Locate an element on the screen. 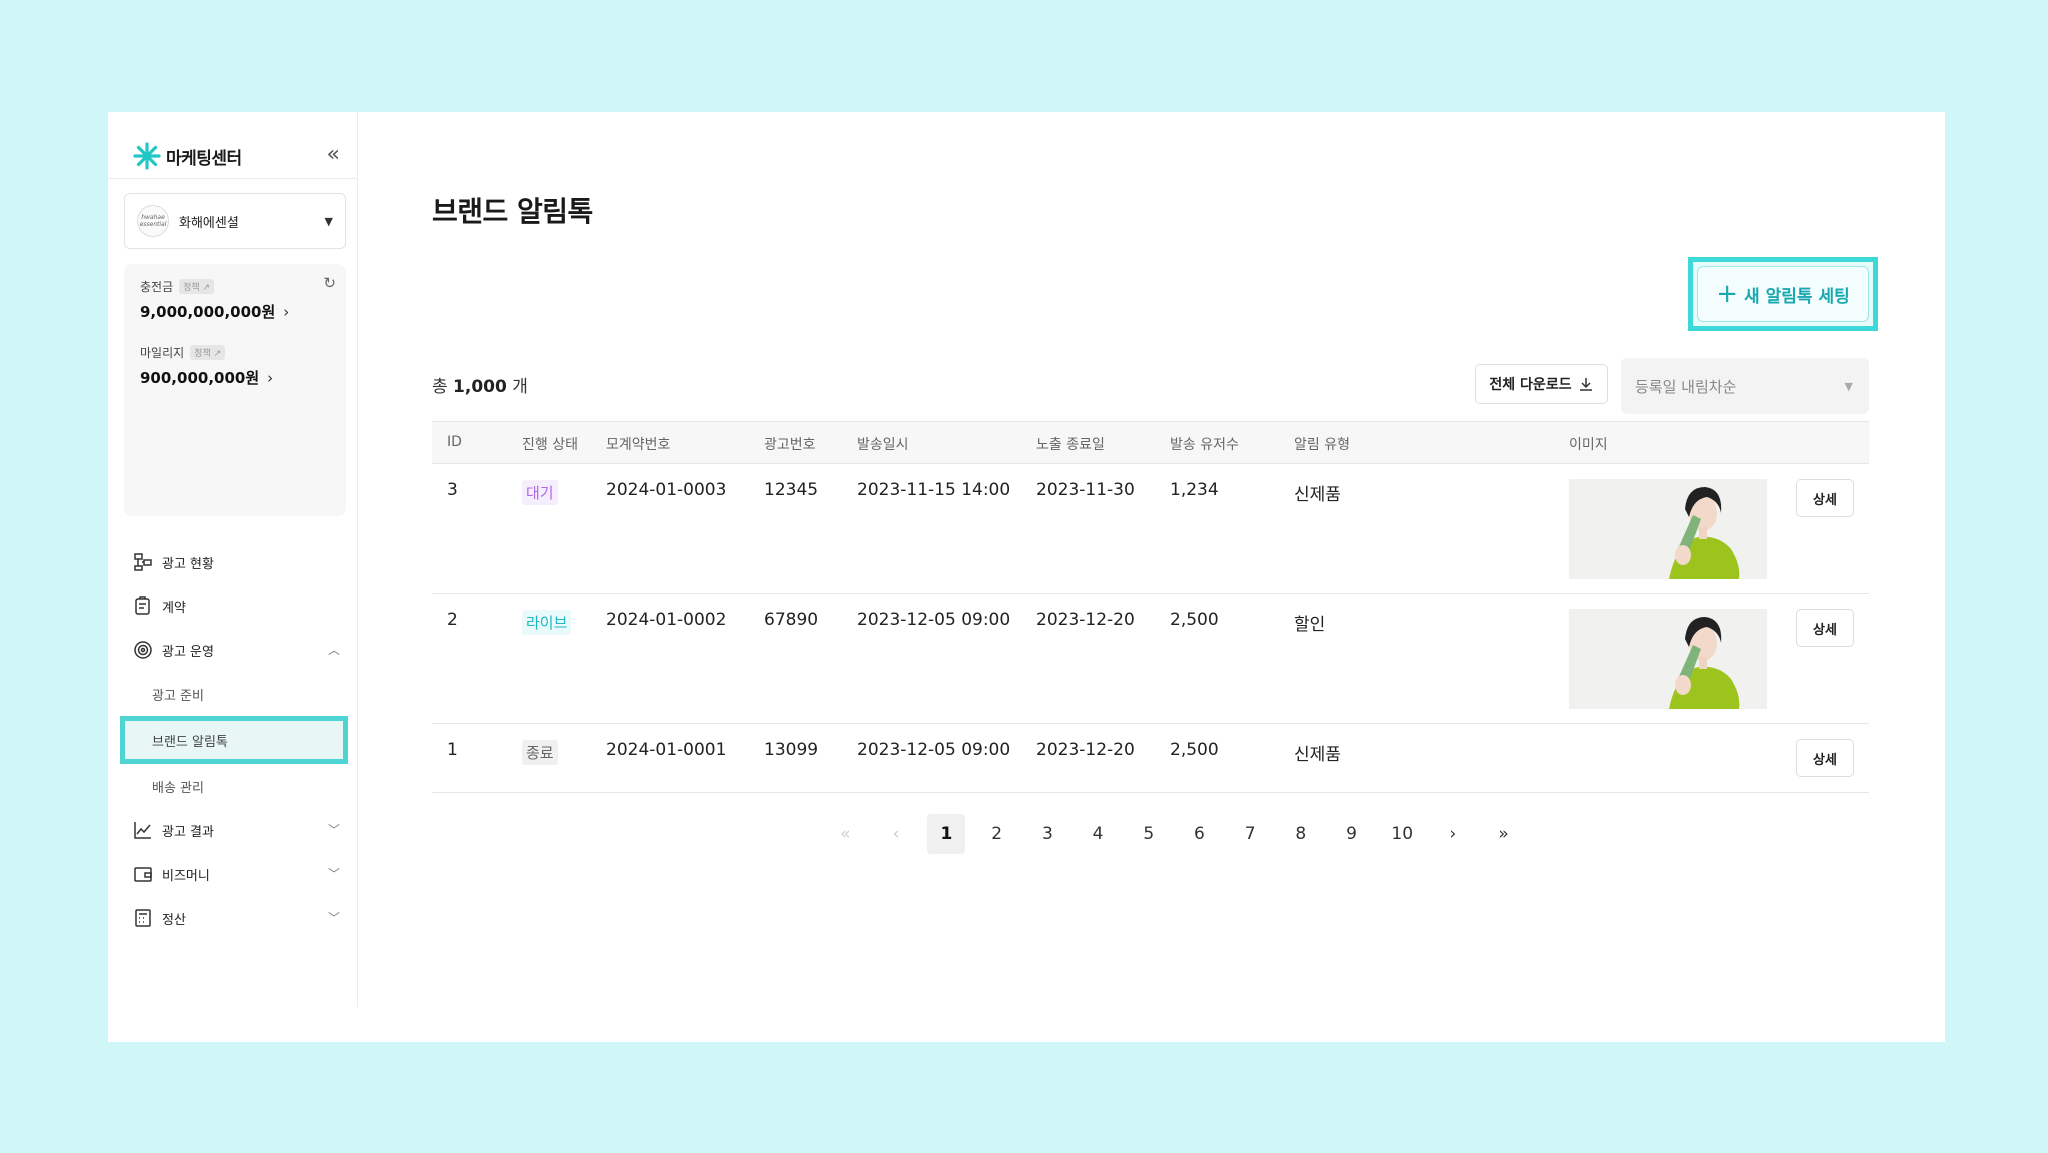  page-button-1: 1 is located at coordinates (946, 834).